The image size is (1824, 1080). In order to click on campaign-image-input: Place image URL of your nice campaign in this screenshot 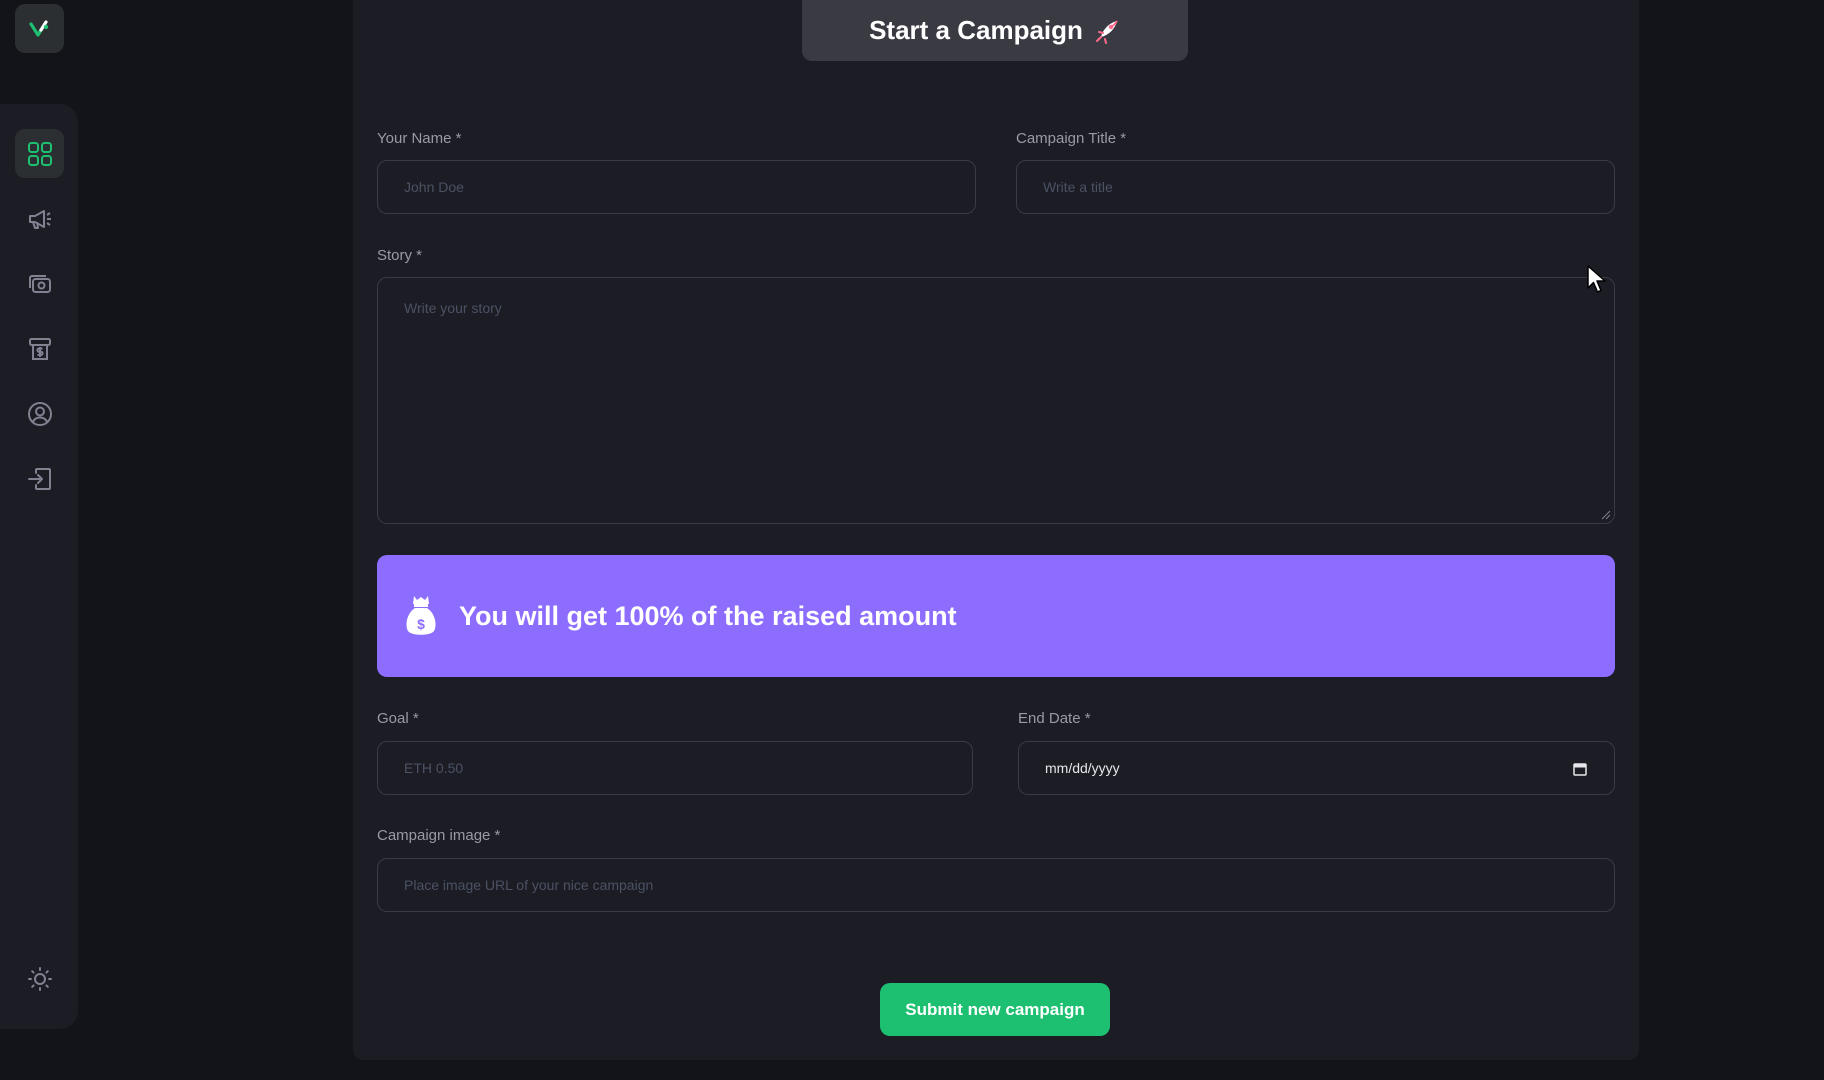, I will do `click(996, 885)`.